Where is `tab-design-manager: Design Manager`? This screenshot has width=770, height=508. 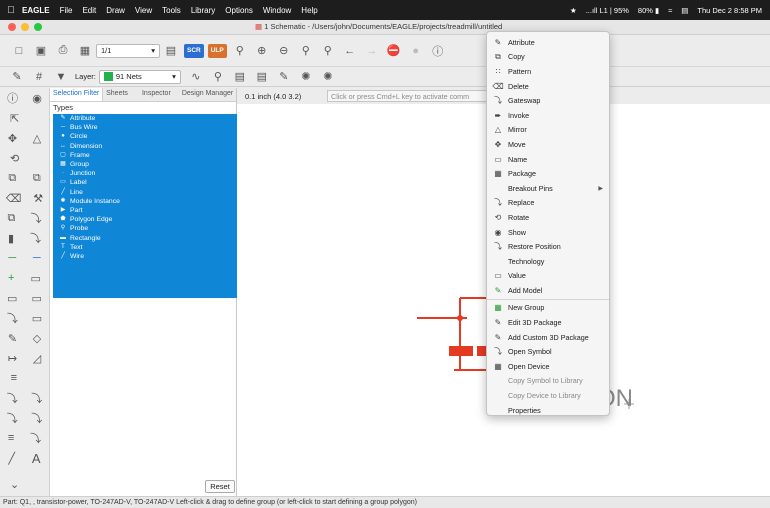 tab-design-manager: Design Manager is located at coordinates (207, 94).